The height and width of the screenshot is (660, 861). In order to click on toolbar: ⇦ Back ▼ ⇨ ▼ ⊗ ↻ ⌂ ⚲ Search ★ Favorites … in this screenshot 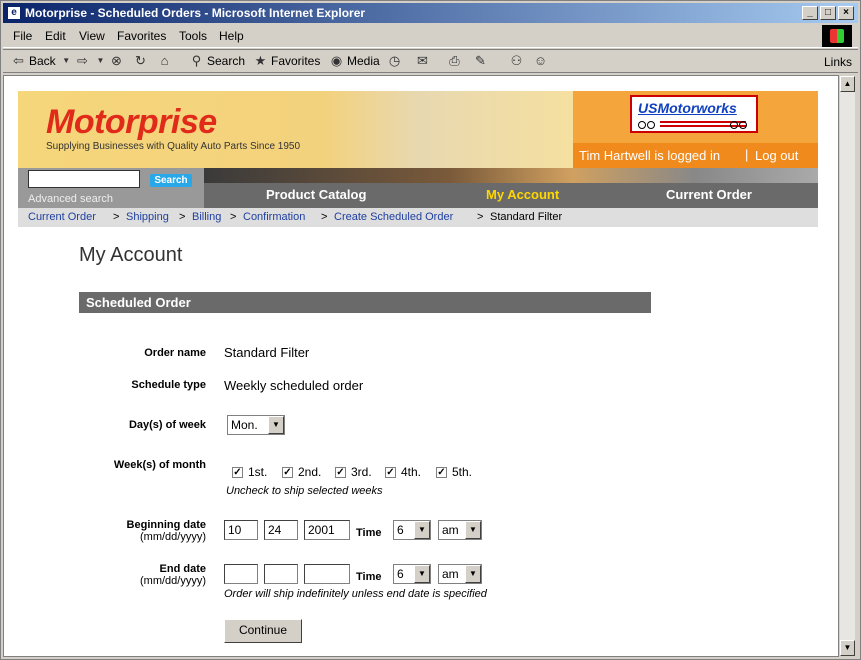, I will do `click(430, 61)`.